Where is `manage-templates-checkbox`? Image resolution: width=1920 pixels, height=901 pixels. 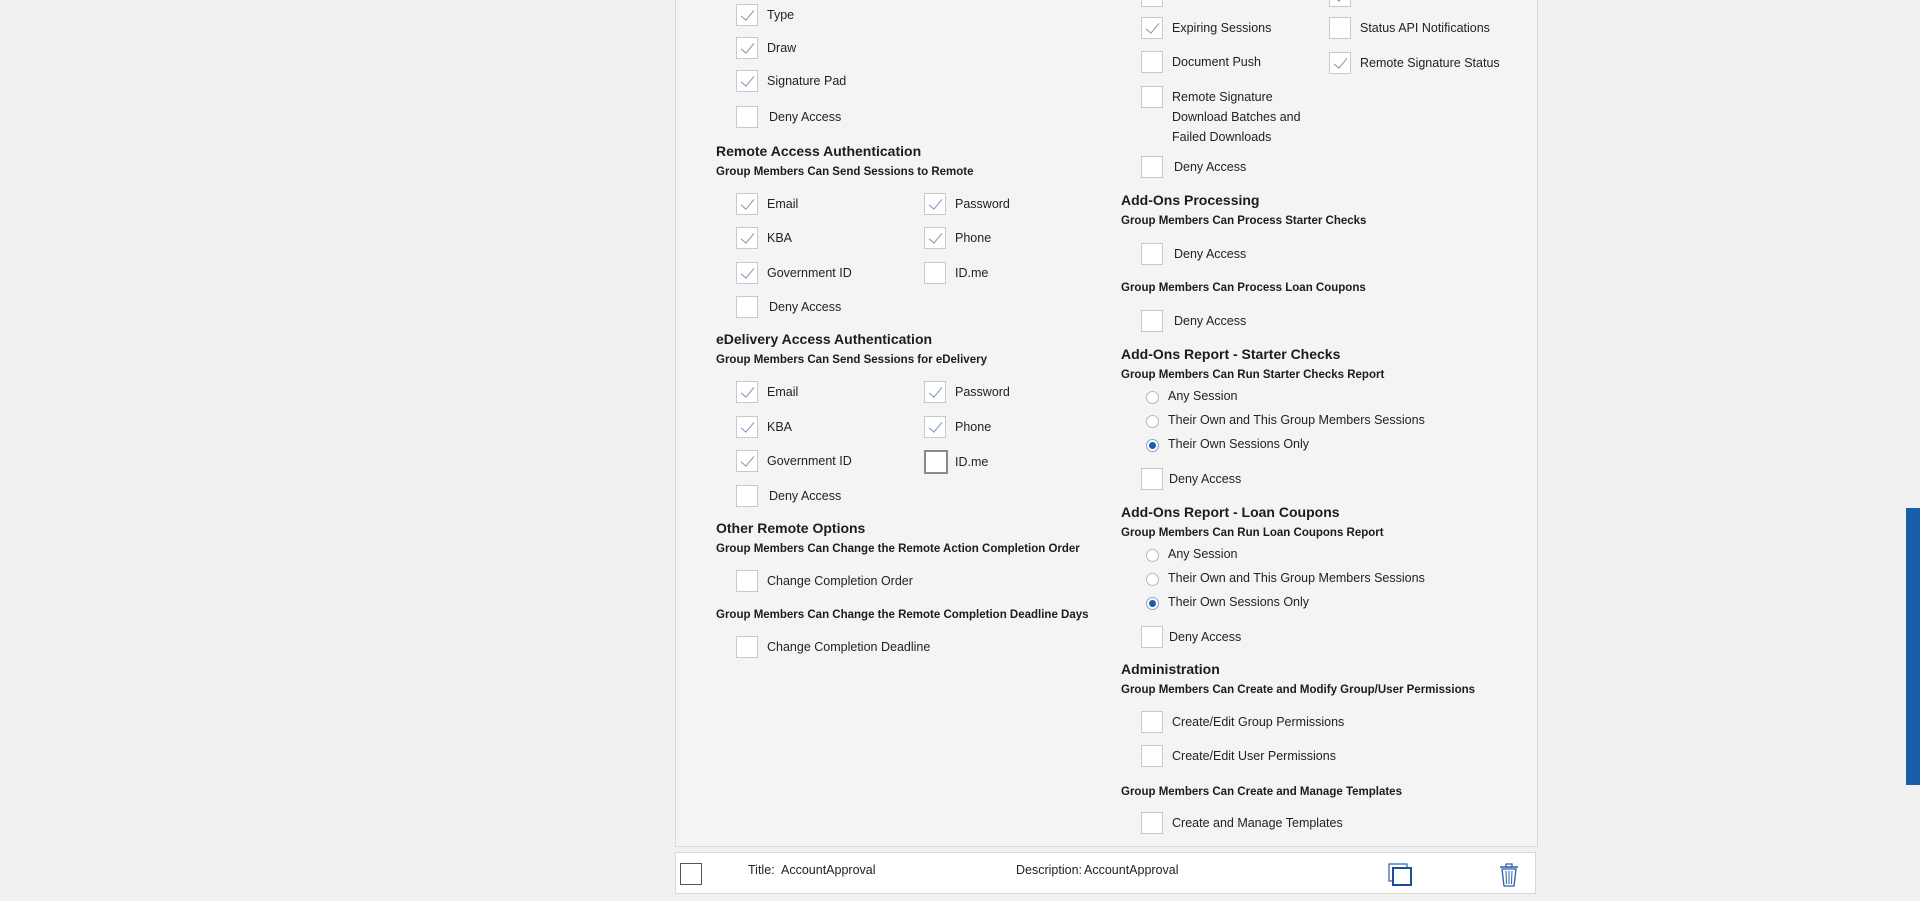 manage-templates-checkbox is located at coordinates (1152, 823).